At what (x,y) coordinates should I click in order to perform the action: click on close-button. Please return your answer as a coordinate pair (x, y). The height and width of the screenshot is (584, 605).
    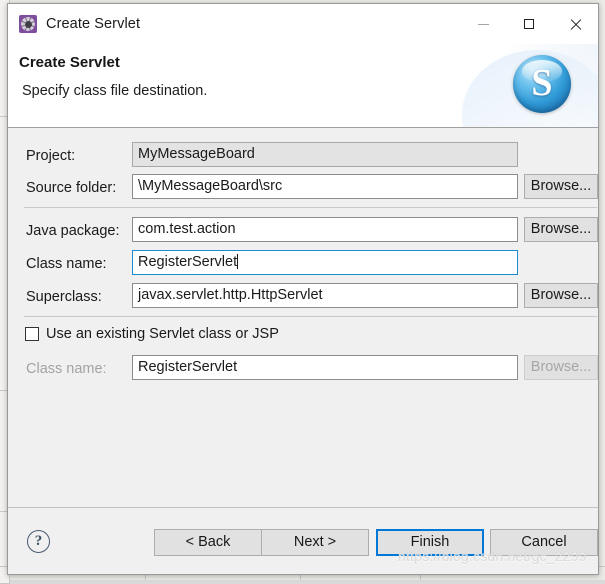
    Looking at the image, I should click on (575, 24).